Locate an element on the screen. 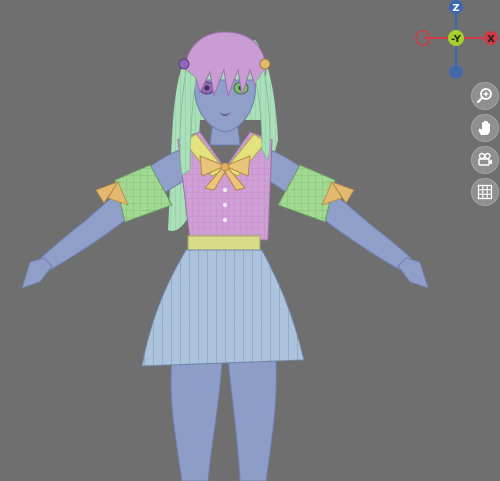 This screenshot has width=500, height=481. zoom-in-icon is located at coordinates (484, 96).